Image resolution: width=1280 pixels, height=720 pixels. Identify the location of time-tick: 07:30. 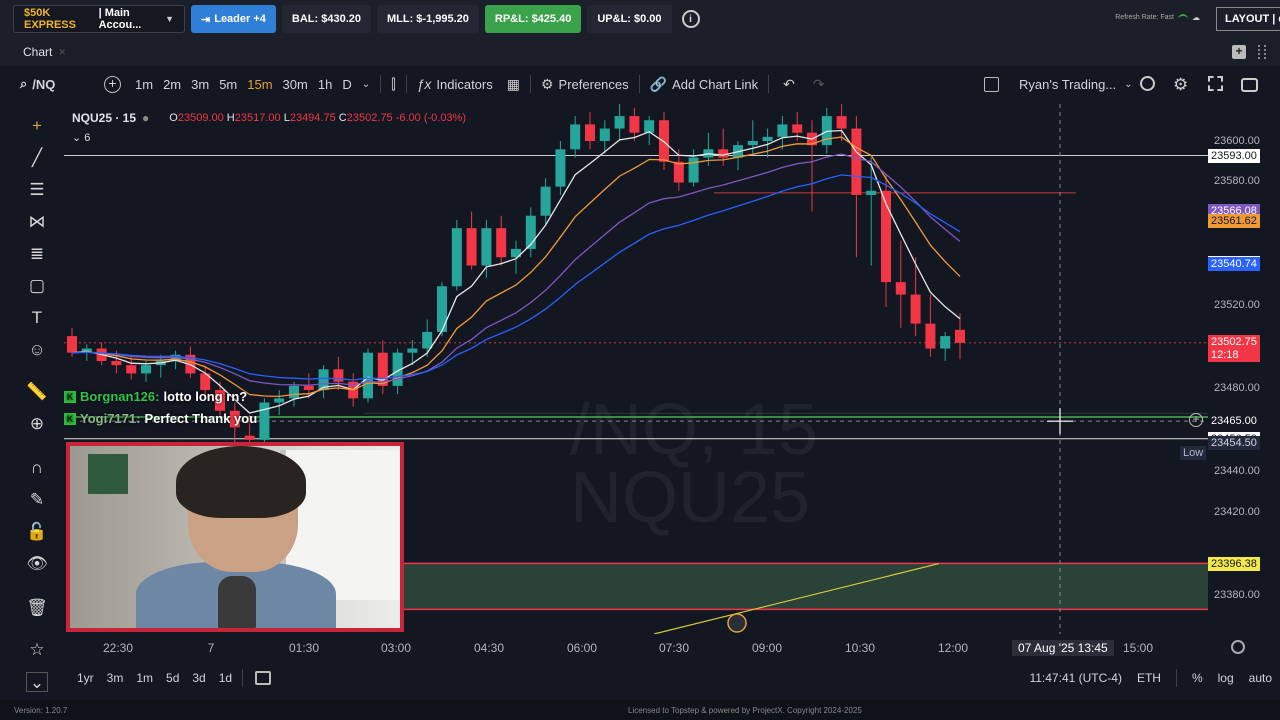
(674, 648).